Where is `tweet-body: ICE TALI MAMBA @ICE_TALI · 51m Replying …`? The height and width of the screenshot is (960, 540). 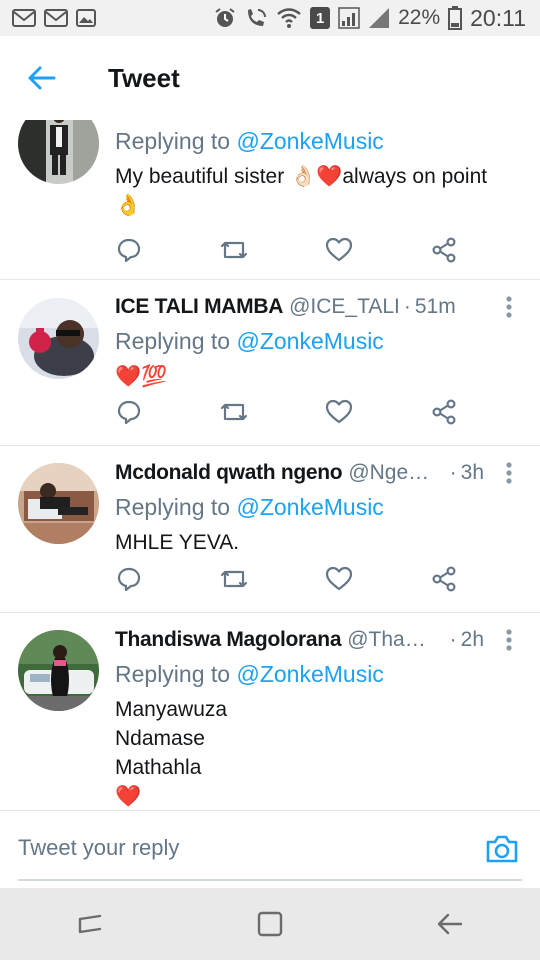
tweet-body: ICE TALI MAMBA @ICE_TALI · 51m Replying … is located at coordinates (319, 340).